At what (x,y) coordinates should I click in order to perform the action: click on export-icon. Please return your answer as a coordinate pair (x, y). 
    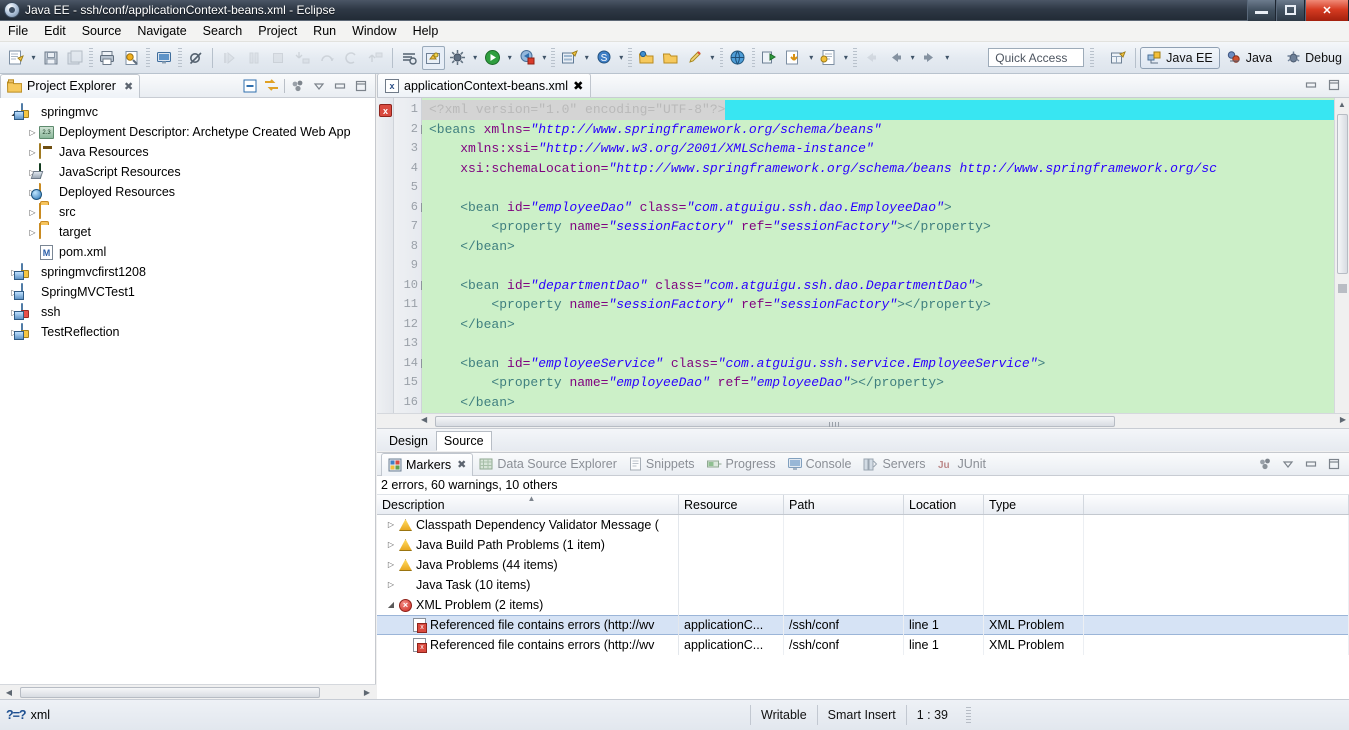
    Looking at the image, I should click on (769, 58).